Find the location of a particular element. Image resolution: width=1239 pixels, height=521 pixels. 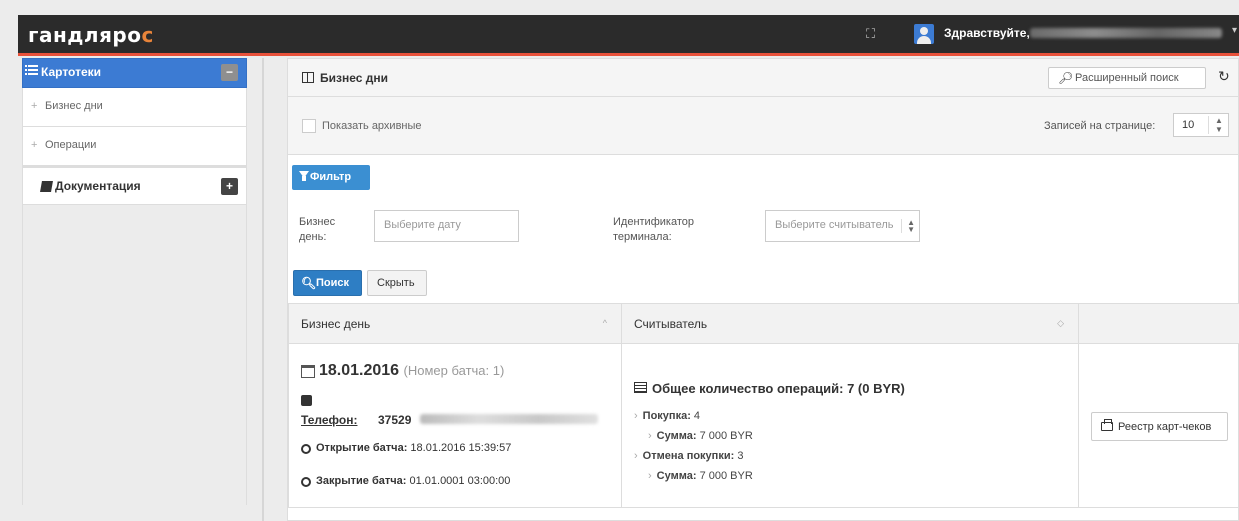

logo-text: гандляро is located at coordinates (85, 35).